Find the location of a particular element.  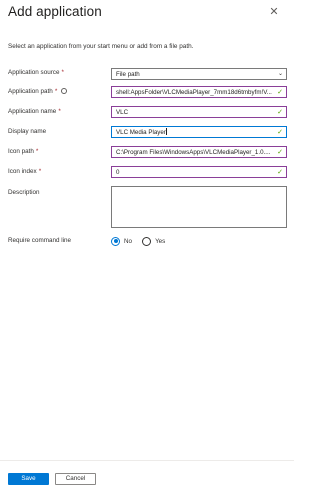

radio-yes is located at coordinates (147, 241).